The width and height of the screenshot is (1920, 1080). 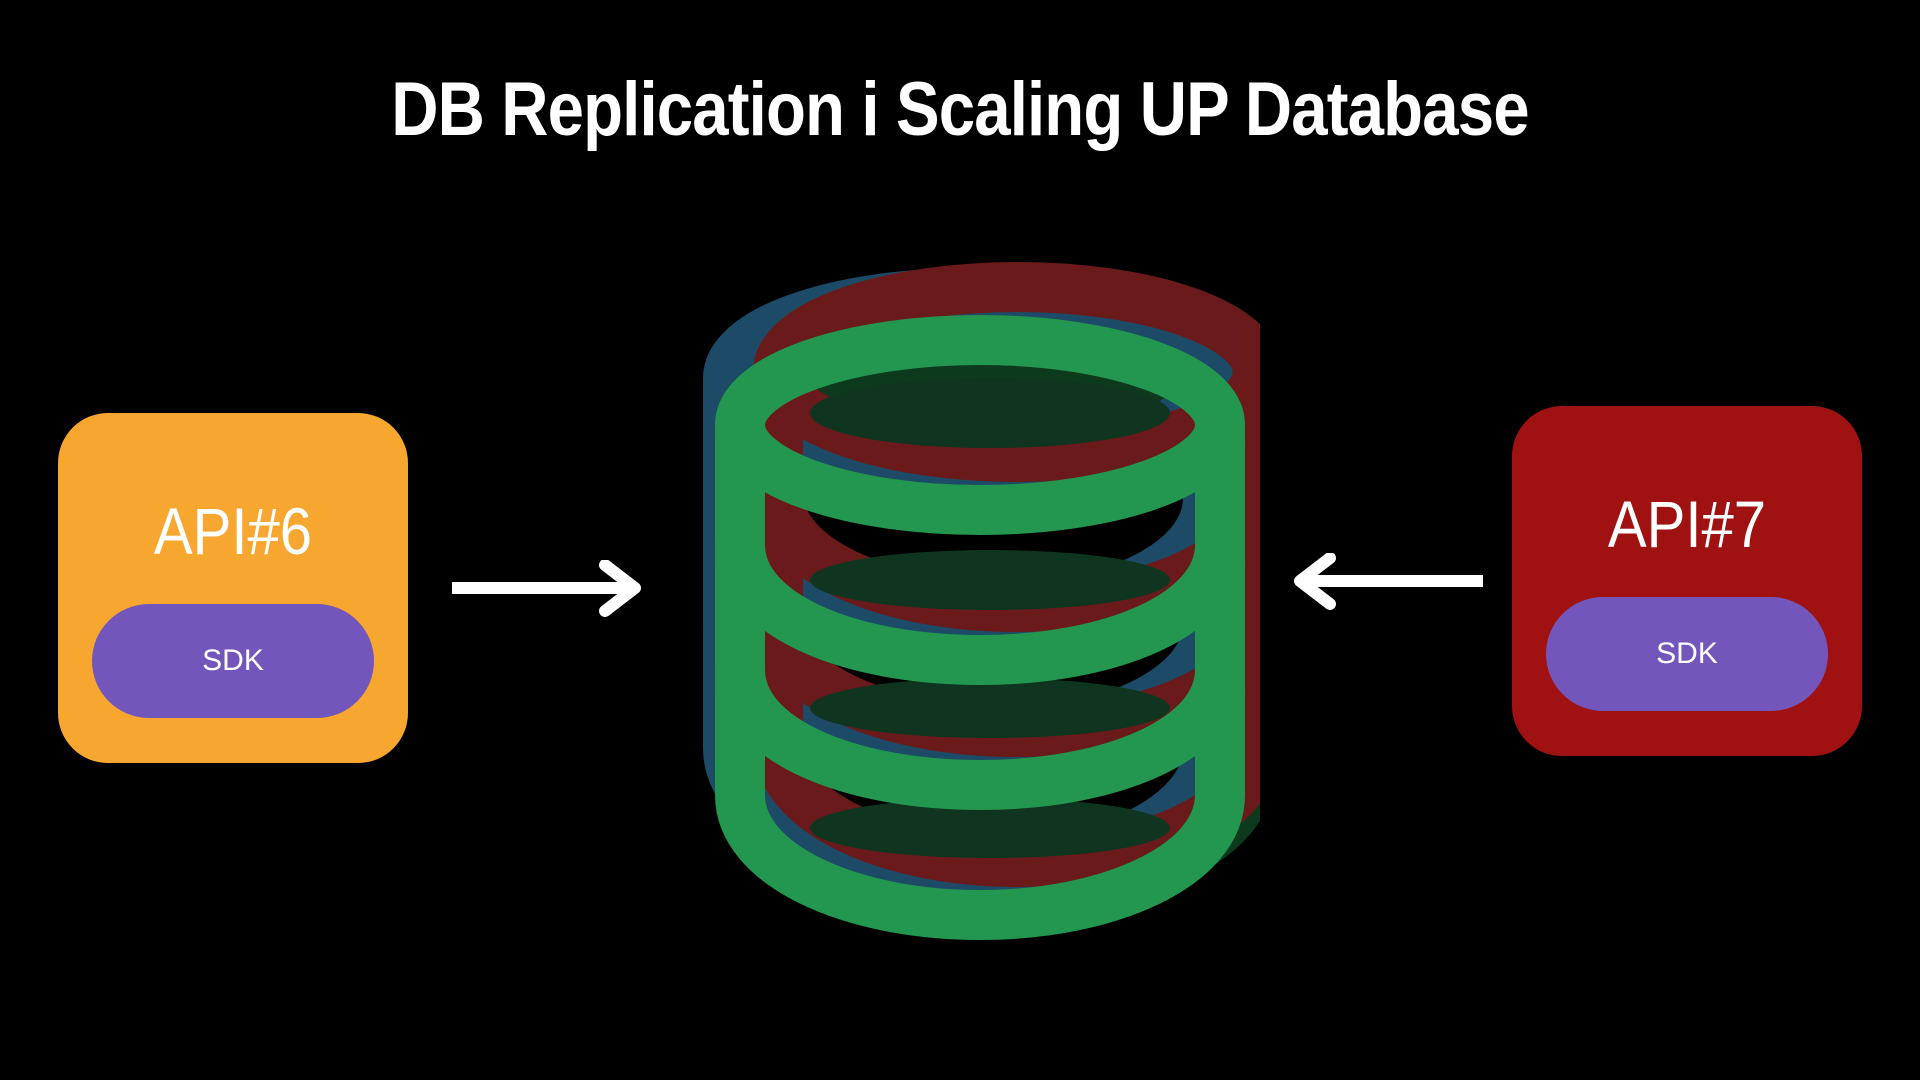 I want to click on page-title: DB Replication i Scaling UP Database, so click(x=960, y=109).